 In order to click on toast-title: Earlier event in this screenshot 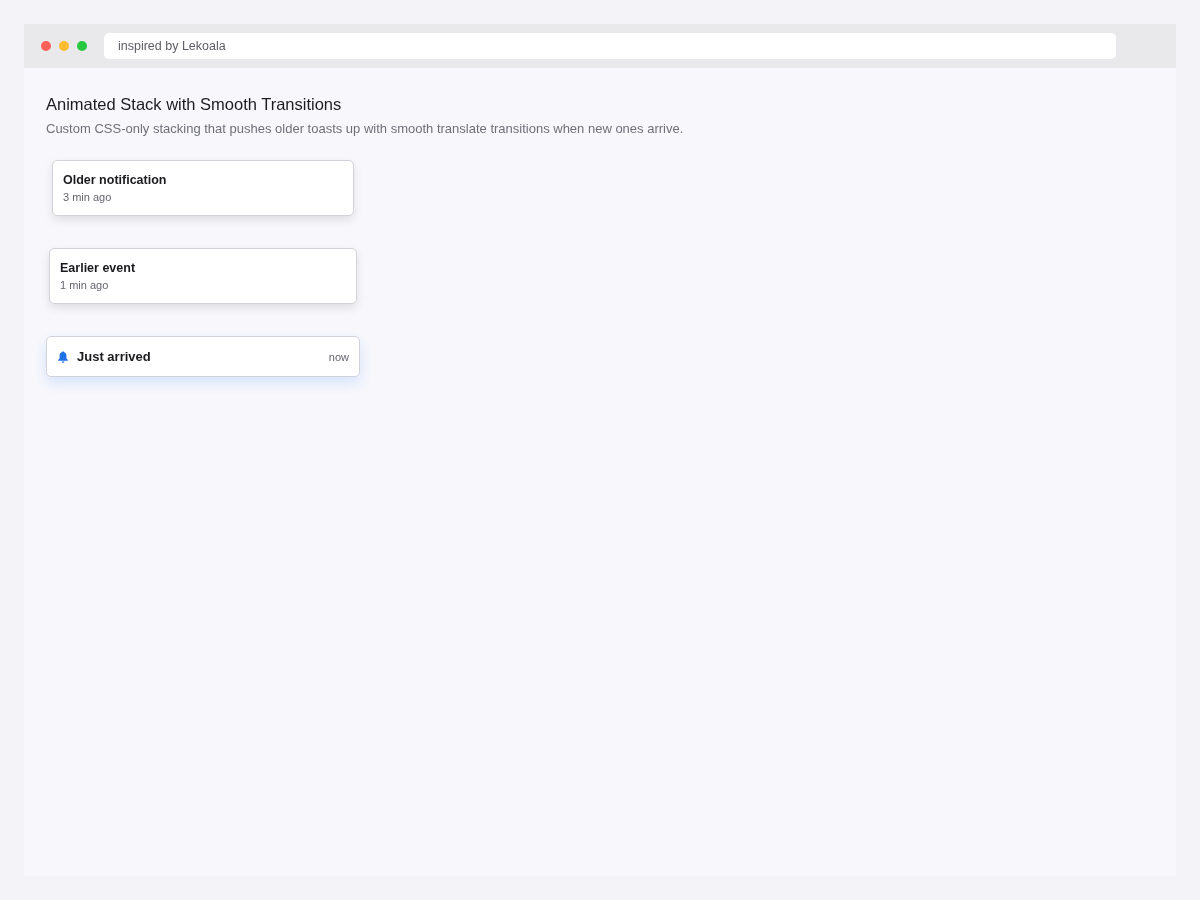, I will do `click(98, 268)`.